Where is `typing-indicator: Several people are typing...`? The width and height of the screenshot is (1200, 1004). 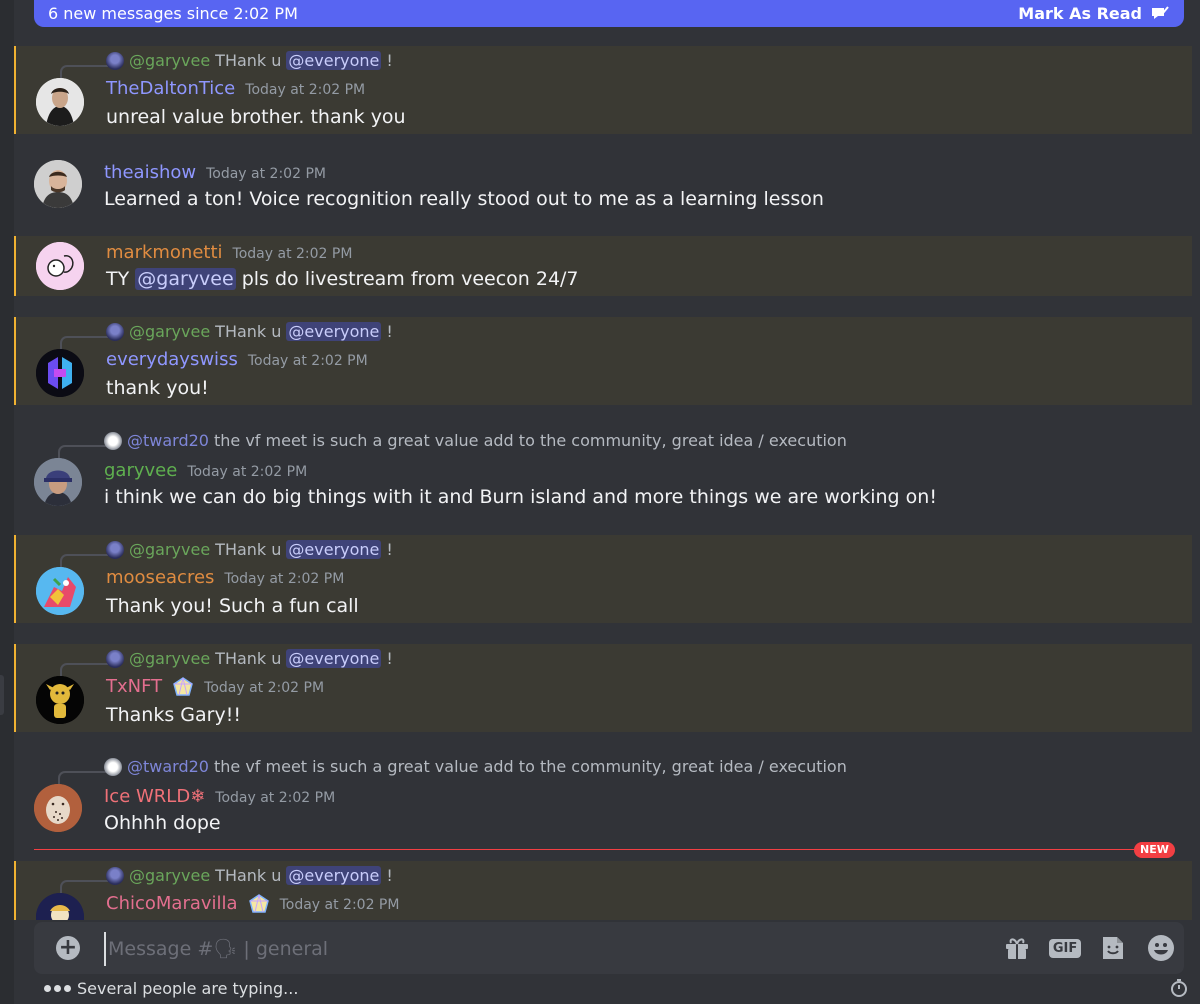
typing-indicator: Several people are typing... is located at coordinates (171, 988).